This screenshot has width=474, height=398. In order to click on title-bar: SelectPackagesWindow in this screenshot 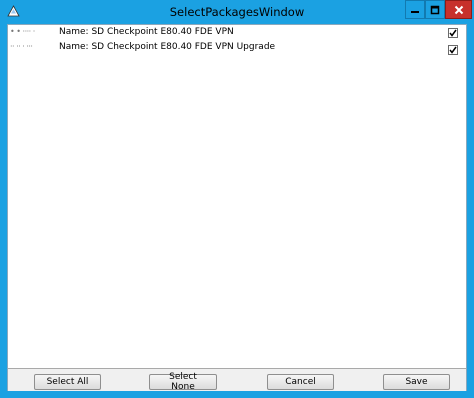, I will do `click(237, 12)`.